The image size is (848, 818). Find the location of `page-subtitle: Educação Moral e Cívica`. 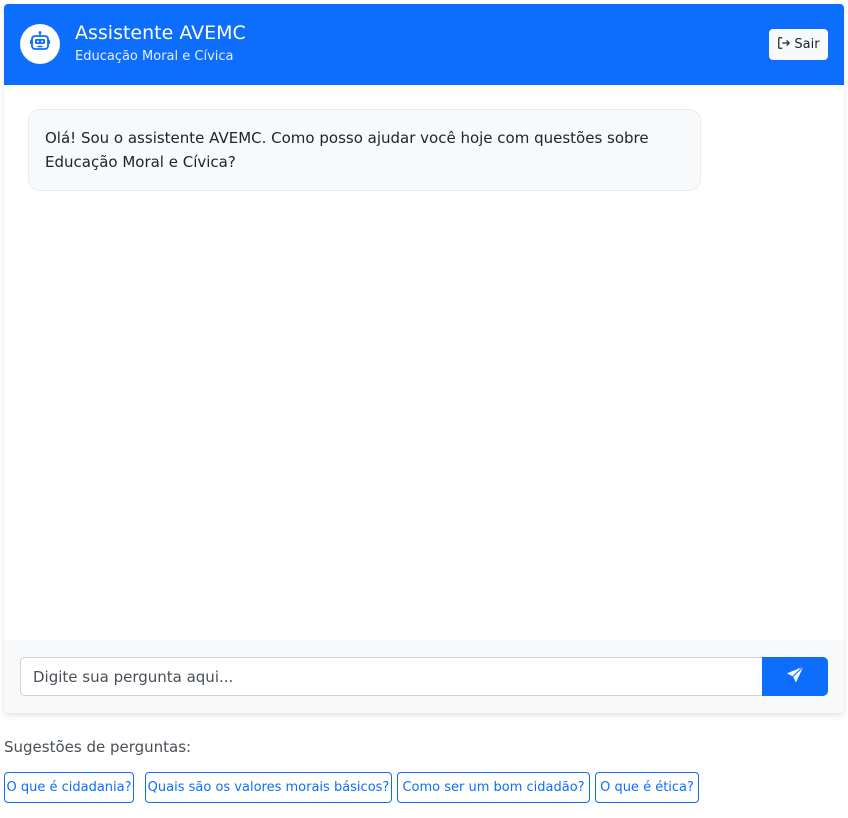

page-subtitle: Educação Moral e Cívica is located at coordinates (154, 56).